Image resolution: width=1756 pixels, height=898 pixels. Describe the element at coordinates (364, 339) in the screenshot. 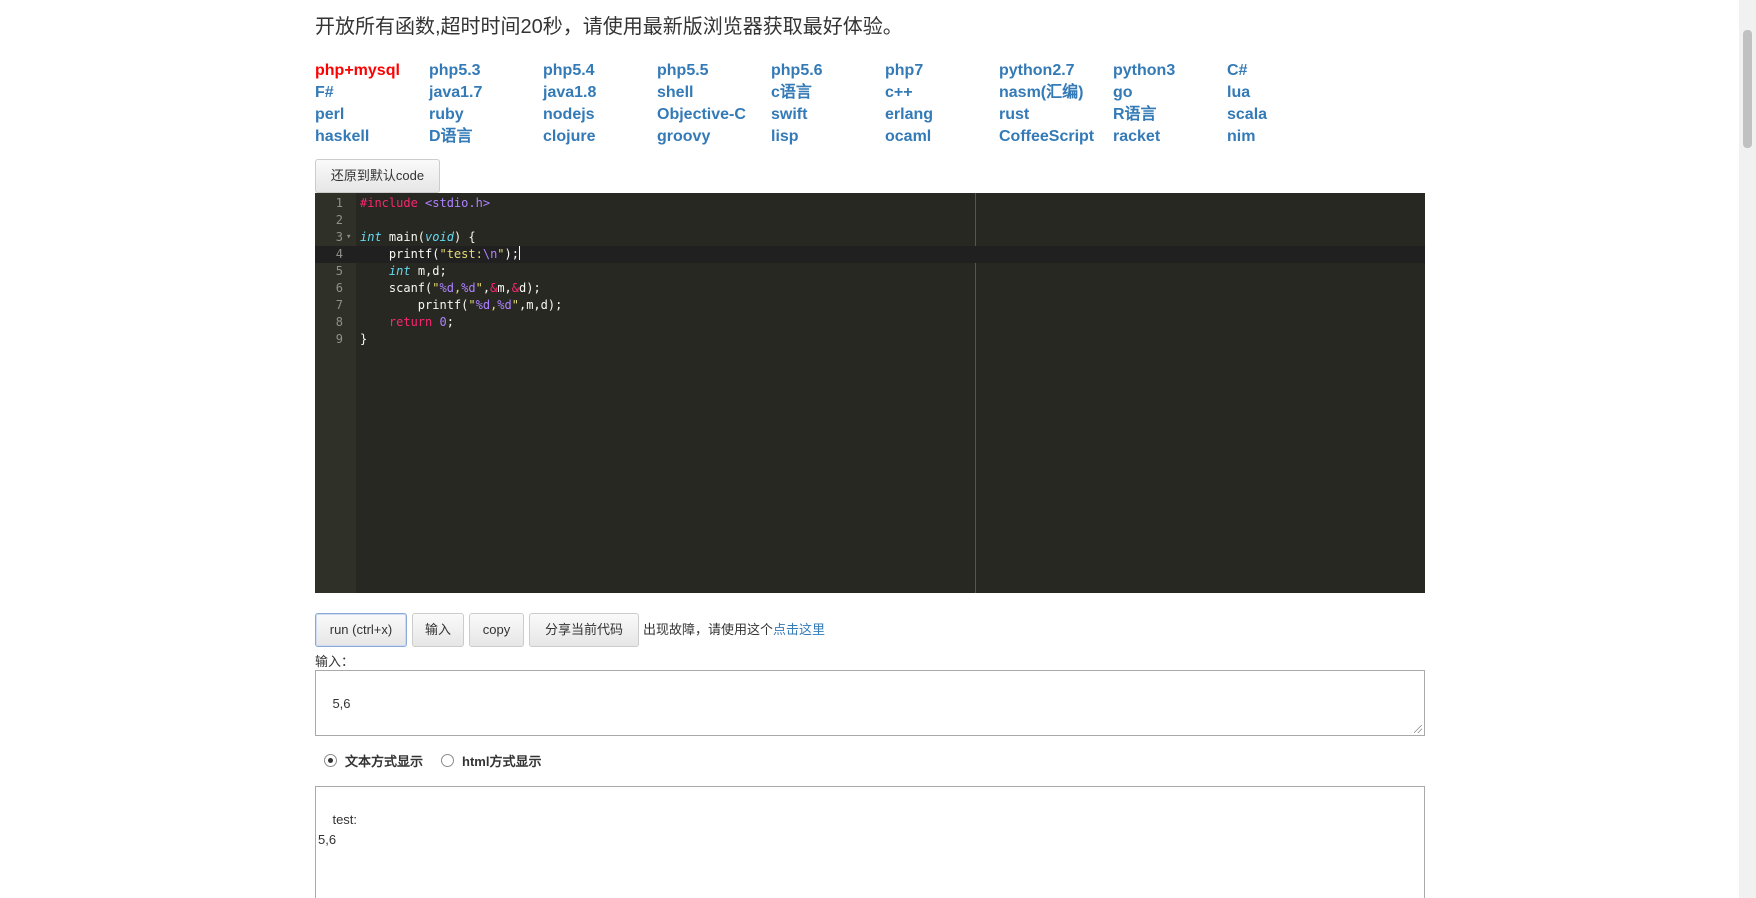

I see `code-text: }` at that location.